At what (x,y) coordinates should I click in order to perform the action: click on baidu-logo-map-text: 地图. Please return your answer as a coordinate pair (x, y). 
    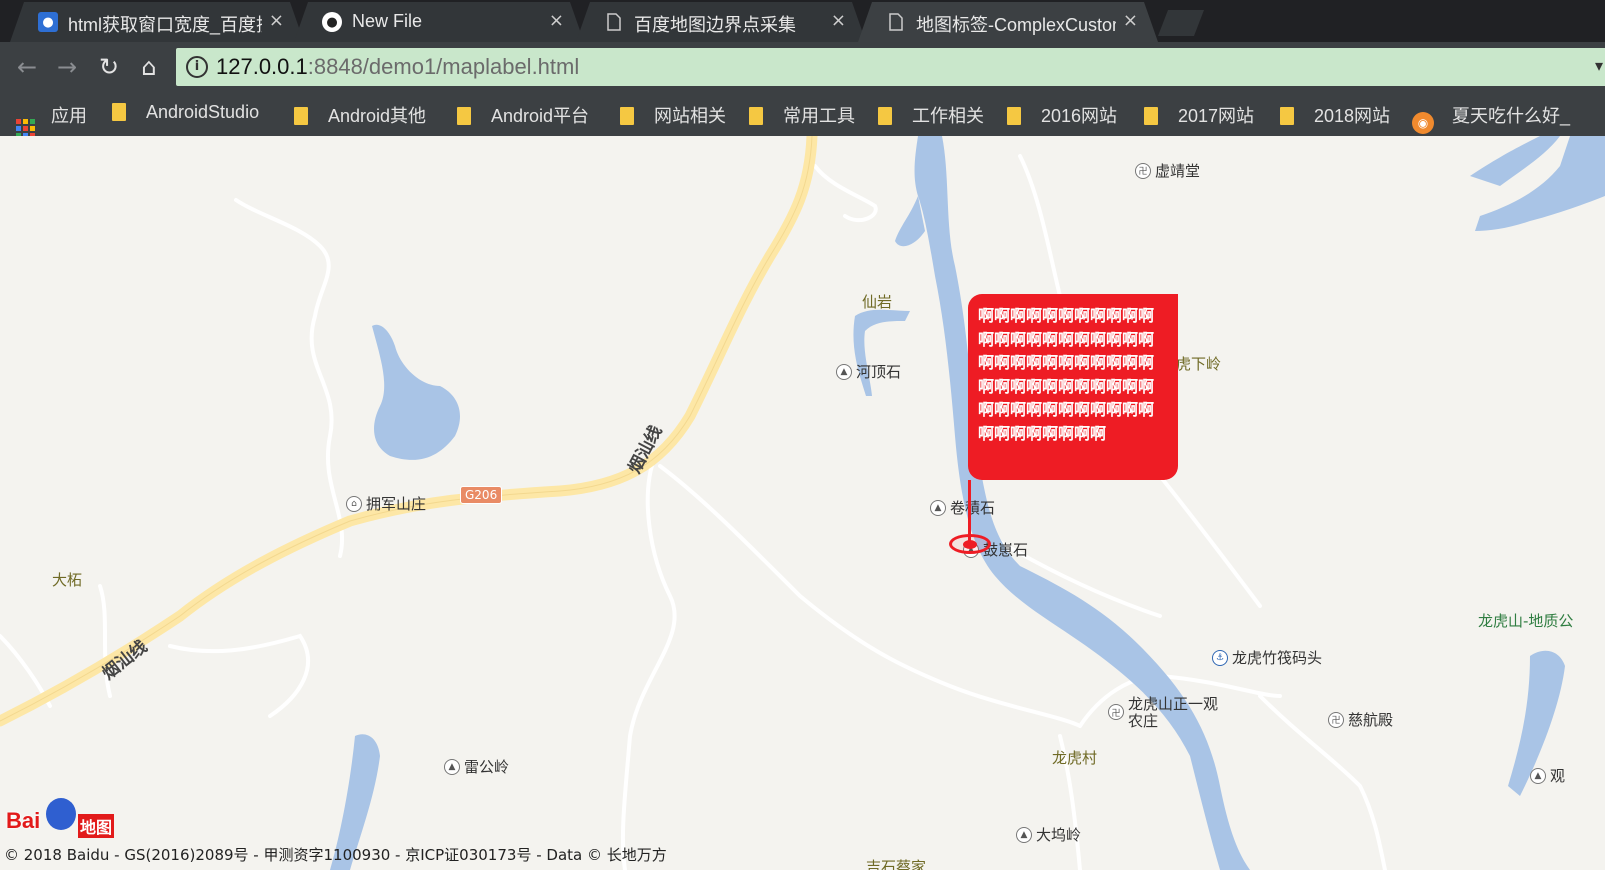
    Looking at the image, I should click on (96, 826).